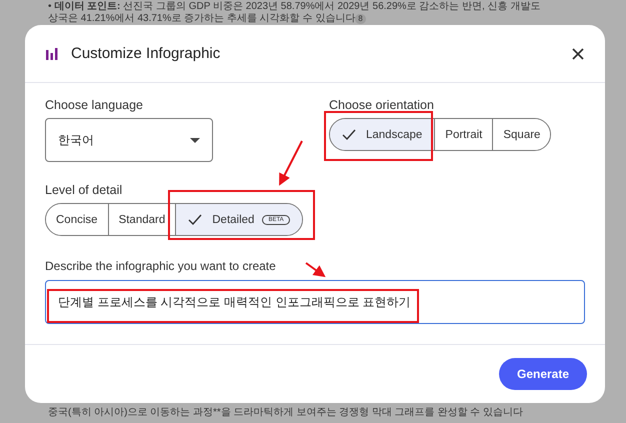 This screenshot has height=423, width=626. What do you see at coordinates (160, 266) in the screenshot?
I see `field-label: Describe the infographic you want to create` at bounding box center [160, 266].